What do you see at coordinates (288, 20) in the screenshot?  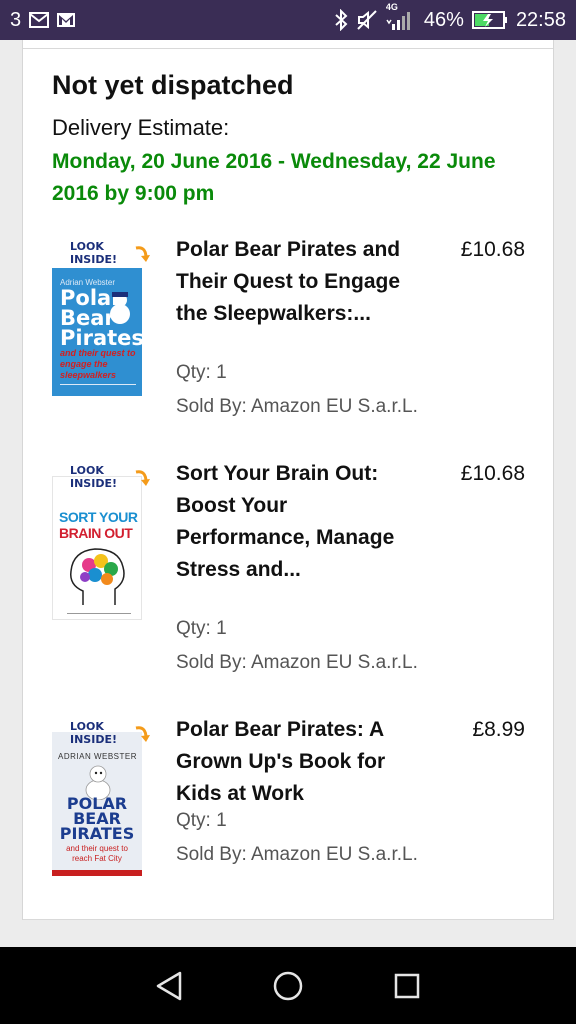 I see `status-bar: 3 4G 46% 22:58` at bounding box center [288, 20].